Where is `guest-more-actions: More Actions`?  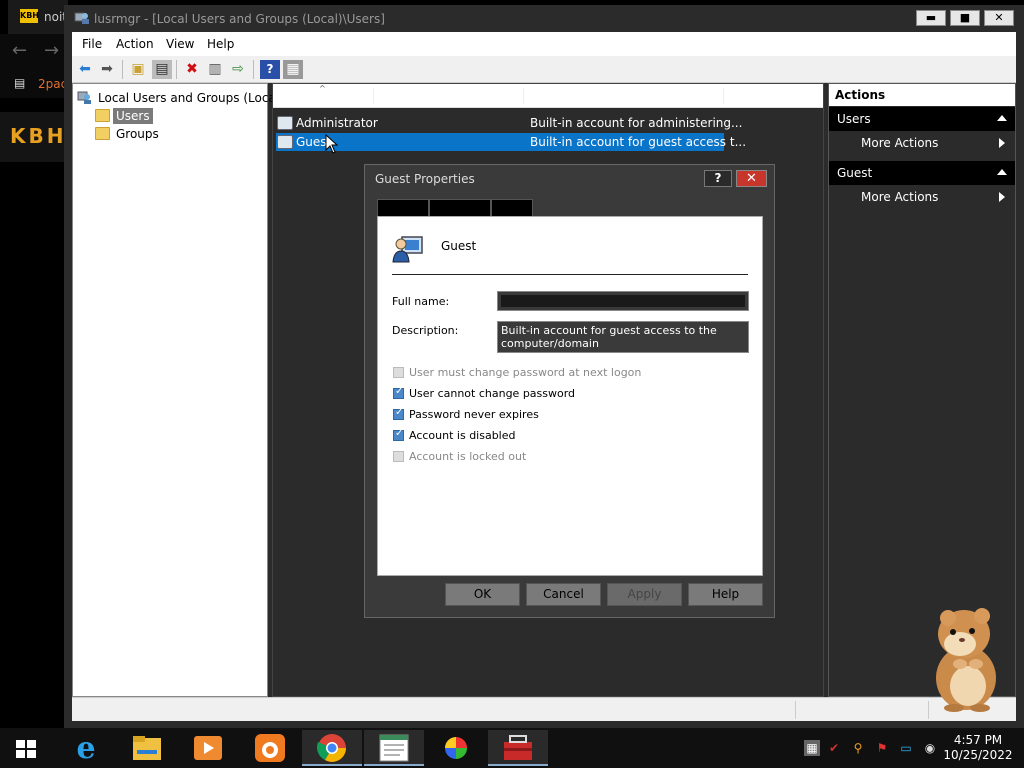 guest-more-actions: More Actions is located at coordinates (922, 197).